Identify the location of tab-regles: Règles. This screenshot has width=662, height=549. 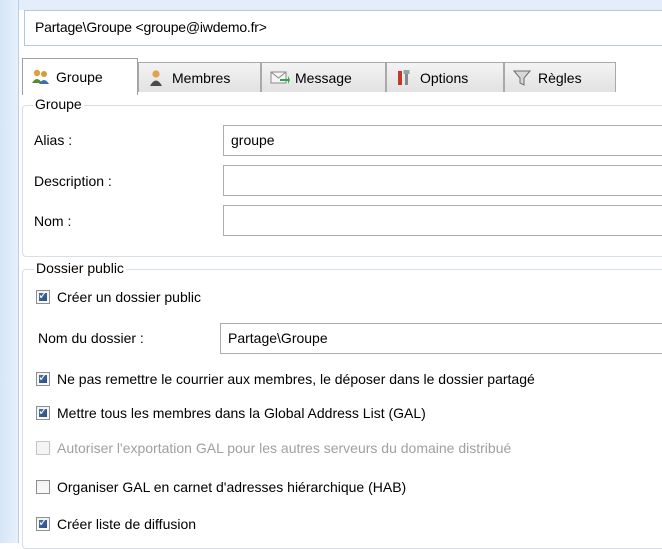
(560, 77).